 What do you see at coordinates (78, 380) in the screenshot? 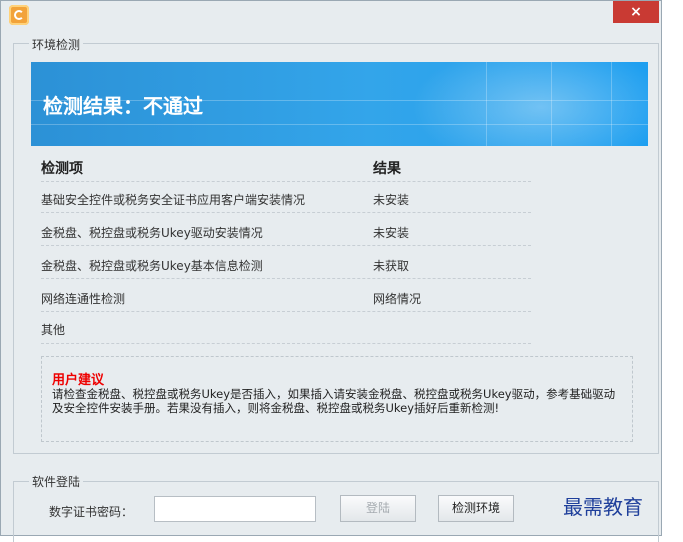
I see `suggestion-title: 用户建议` at bounding box center [78, 380].